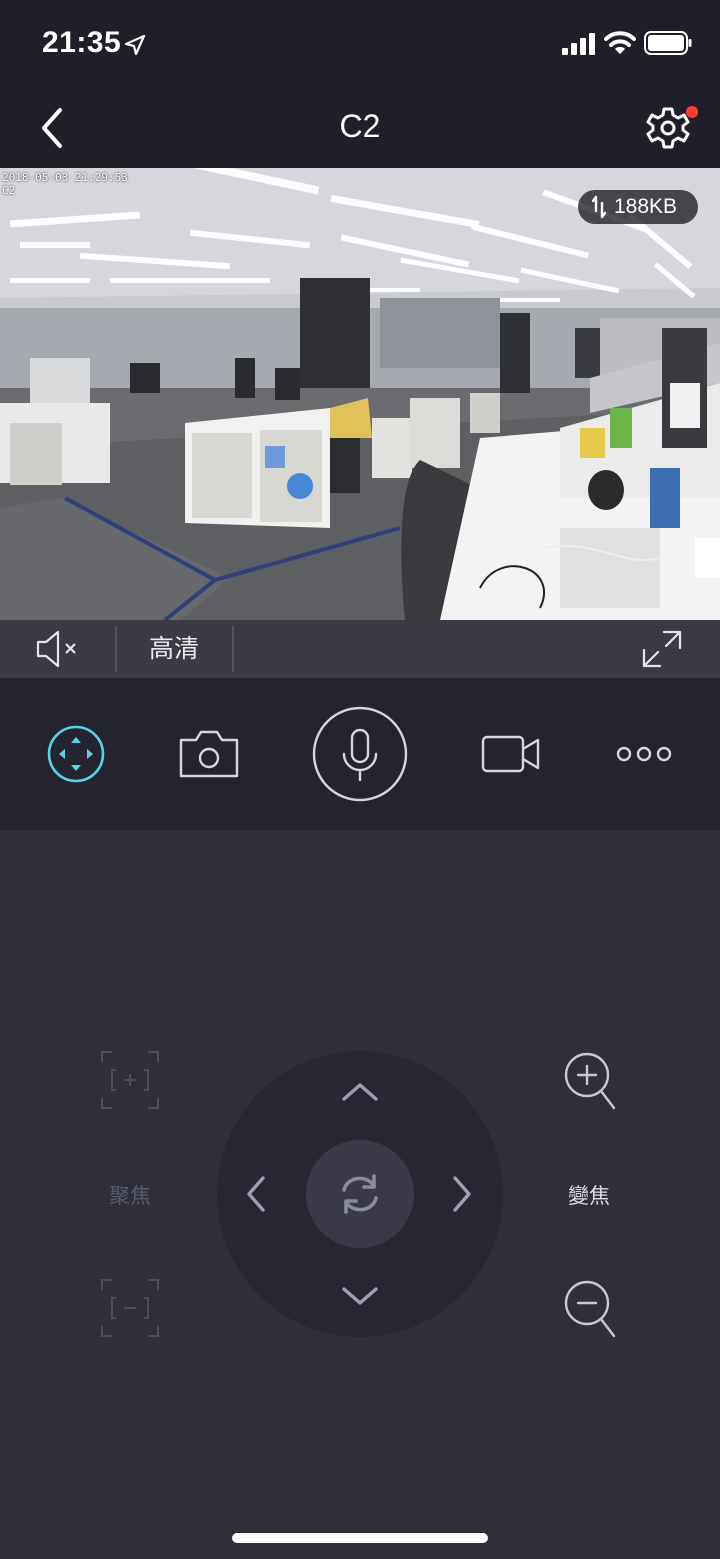  I want to click on focus-out-button, so click(130, 1308).